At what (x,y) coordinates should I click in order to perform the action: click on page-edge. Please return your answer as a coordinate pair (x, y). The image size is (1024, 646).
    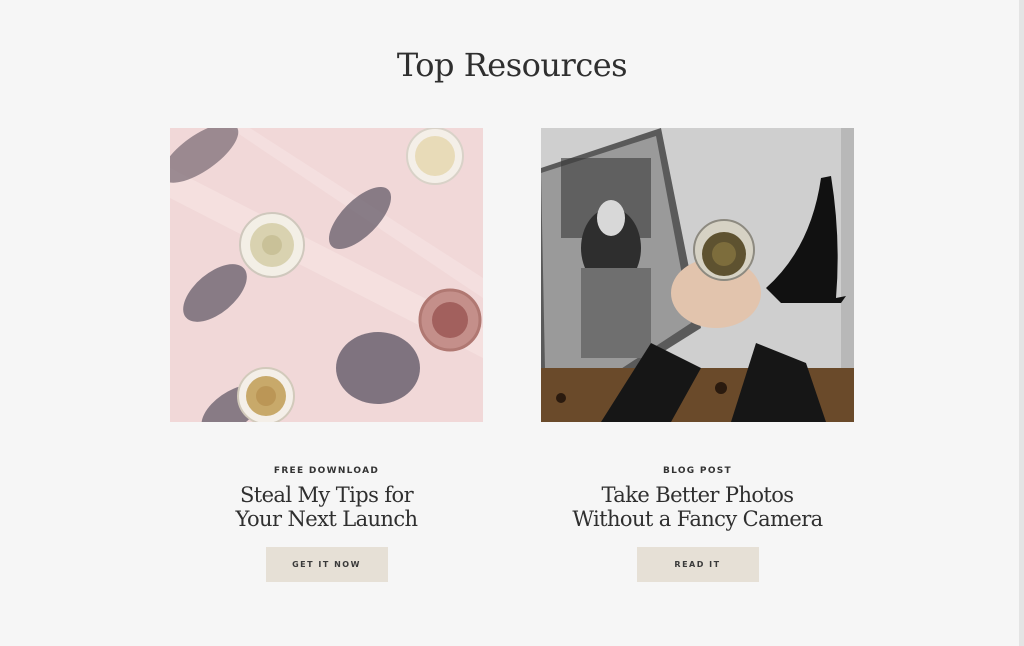
    Looking at the image, I should click on (1021, 323).